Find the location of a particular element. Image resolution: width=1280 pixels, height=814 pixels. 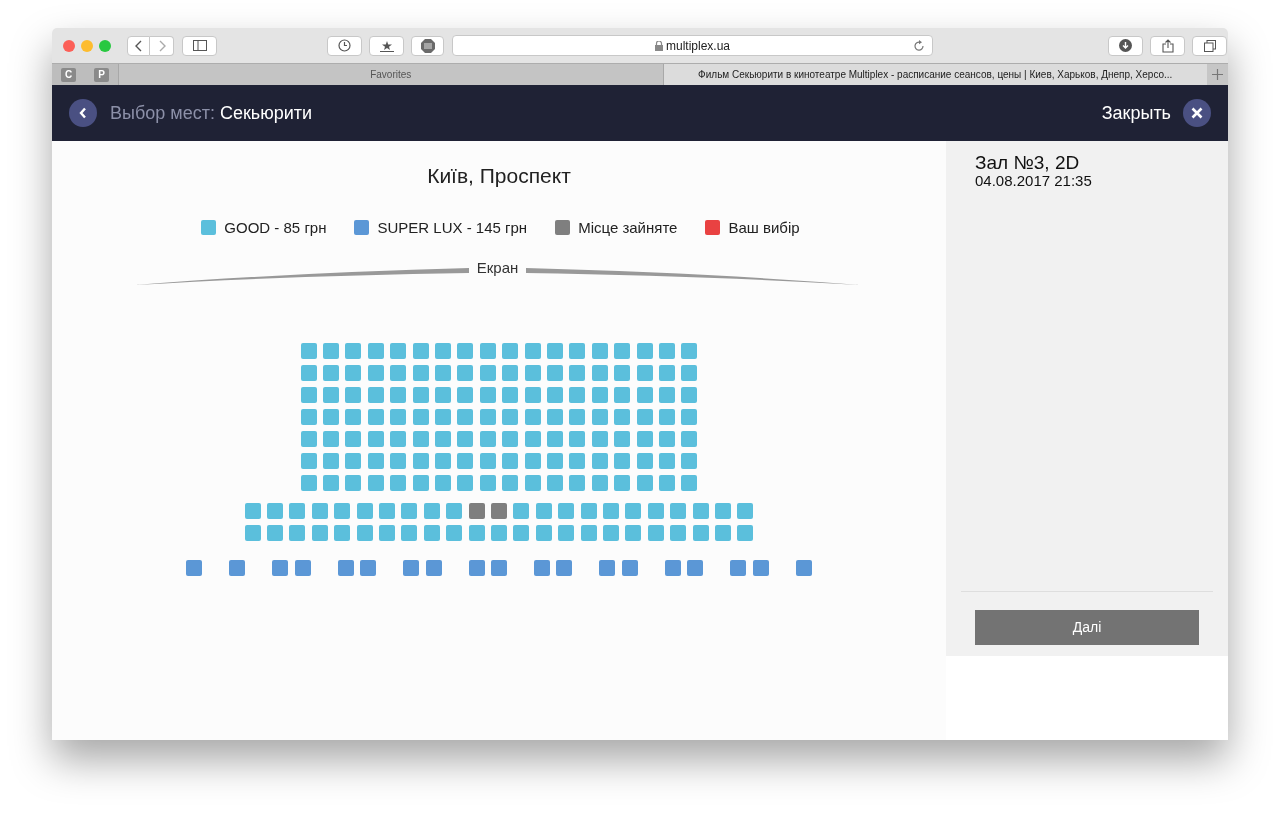

bookmarks-button is located at coordinates (386, 45).